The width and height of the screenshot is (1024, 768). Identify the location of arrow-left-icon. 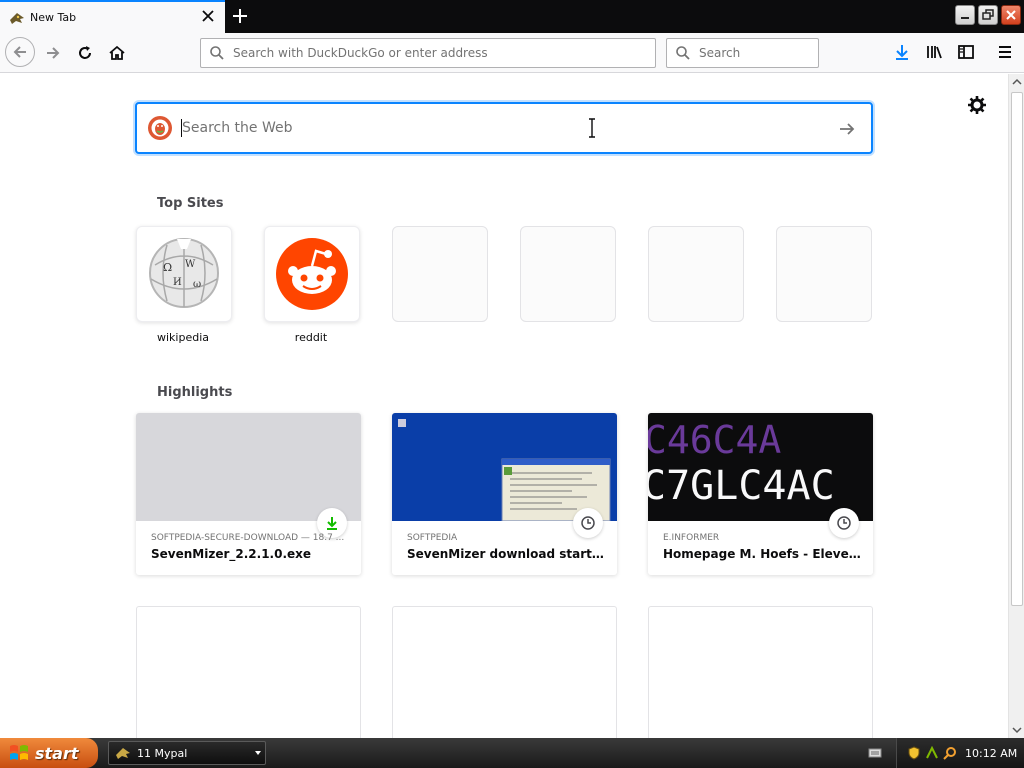
(19, 52).